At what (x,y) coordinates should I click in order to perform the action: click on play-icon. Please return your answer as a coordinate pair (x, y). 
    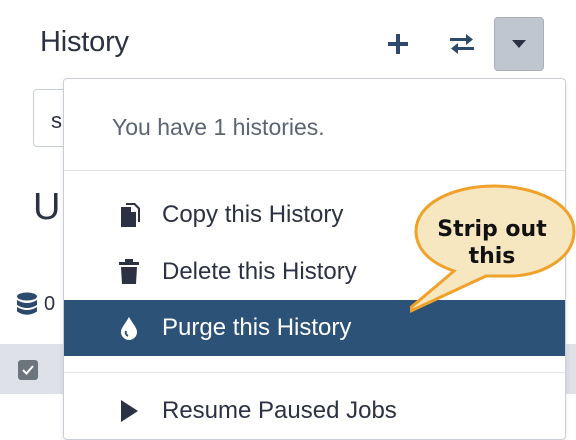
    Looking at the image, I should click on (129, 411).